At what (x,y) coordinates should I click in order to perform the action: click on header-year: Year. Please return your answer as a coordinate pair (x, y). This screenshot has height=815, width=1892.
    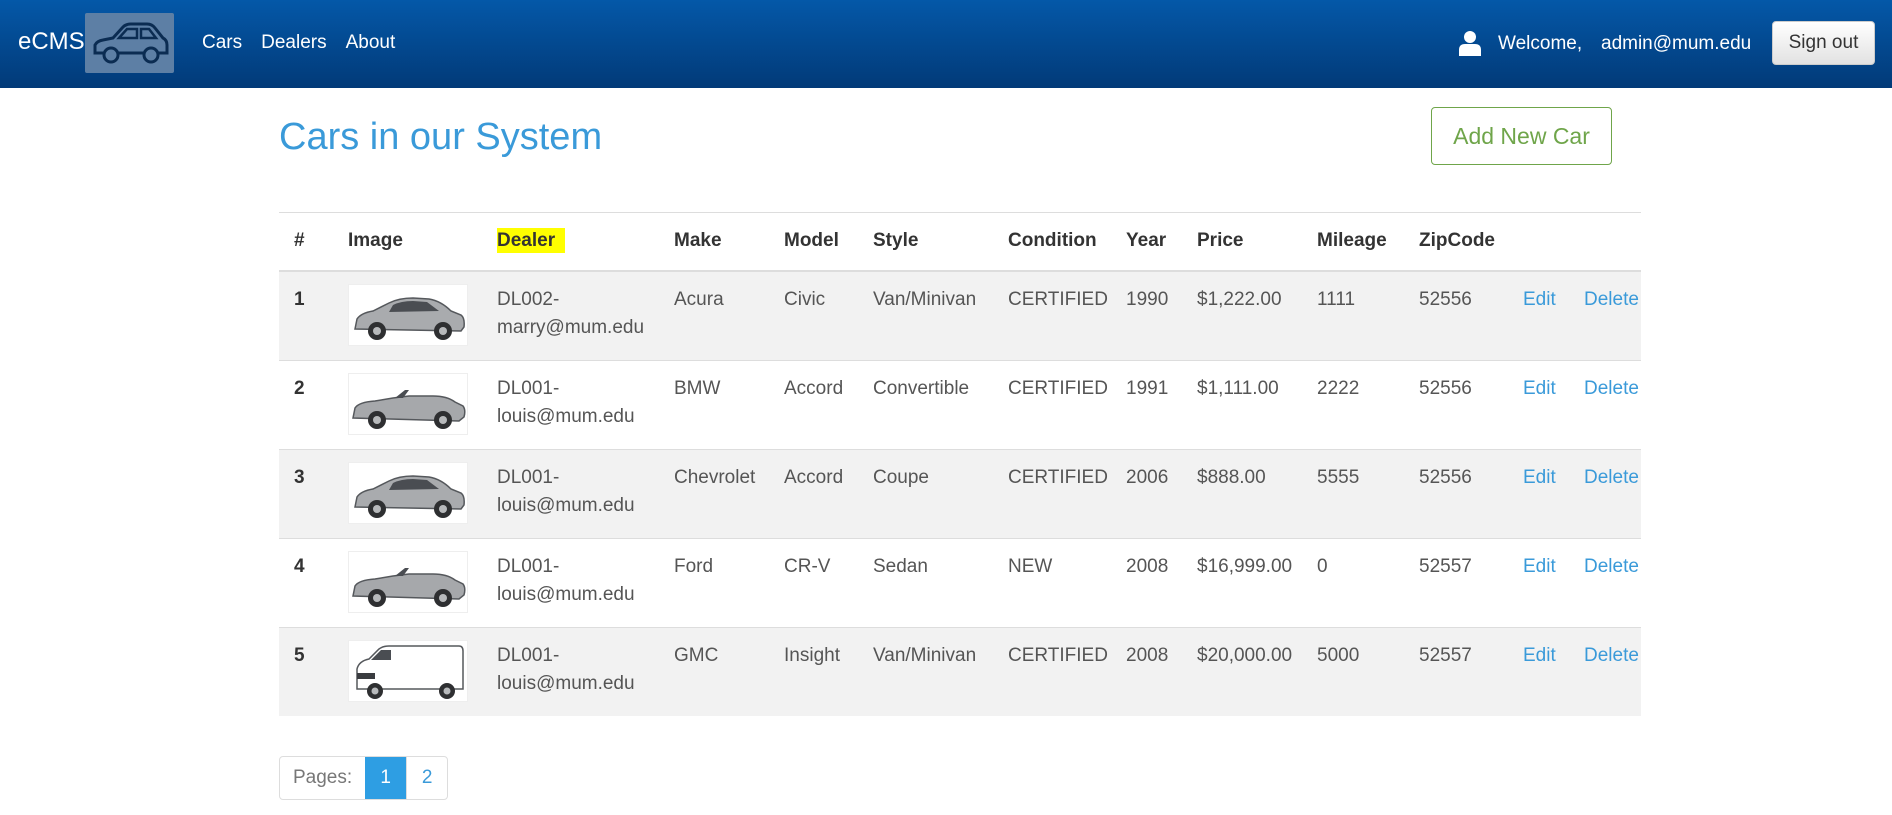
    Looking at the image, I should click on (1146, 241).